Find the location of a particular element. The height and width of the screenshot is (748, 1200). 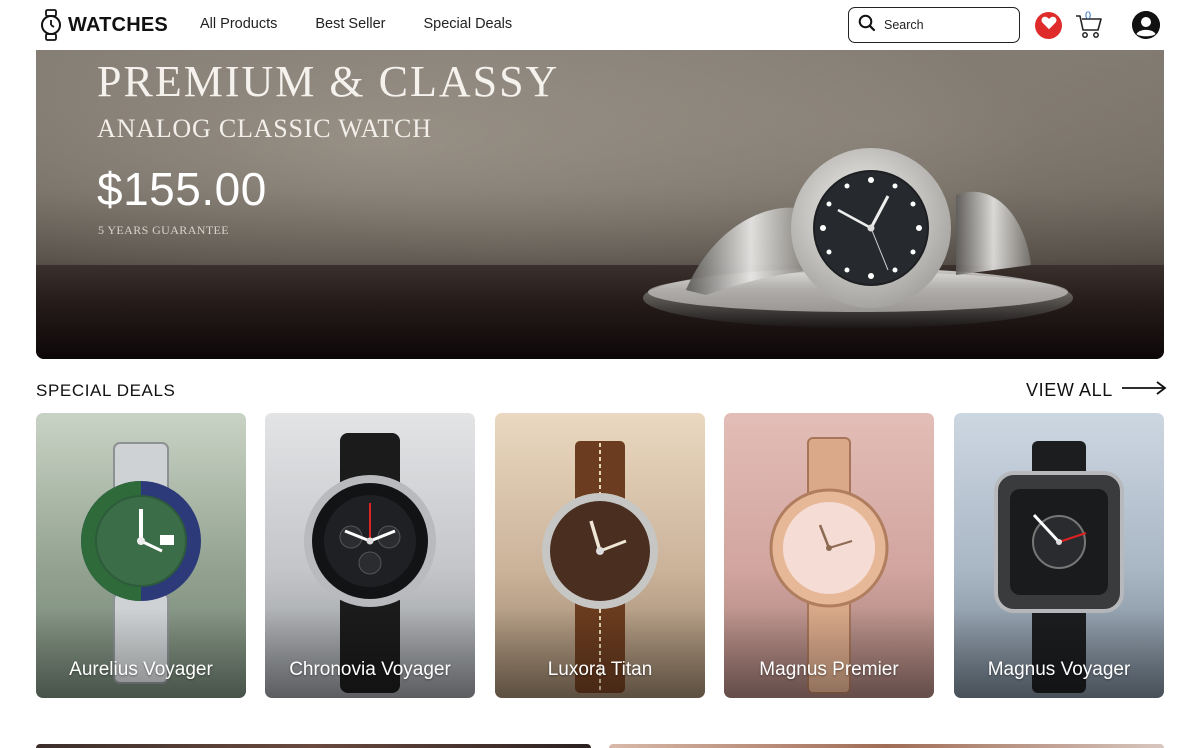

wishlist-button is located at coordinates (1048, 25).